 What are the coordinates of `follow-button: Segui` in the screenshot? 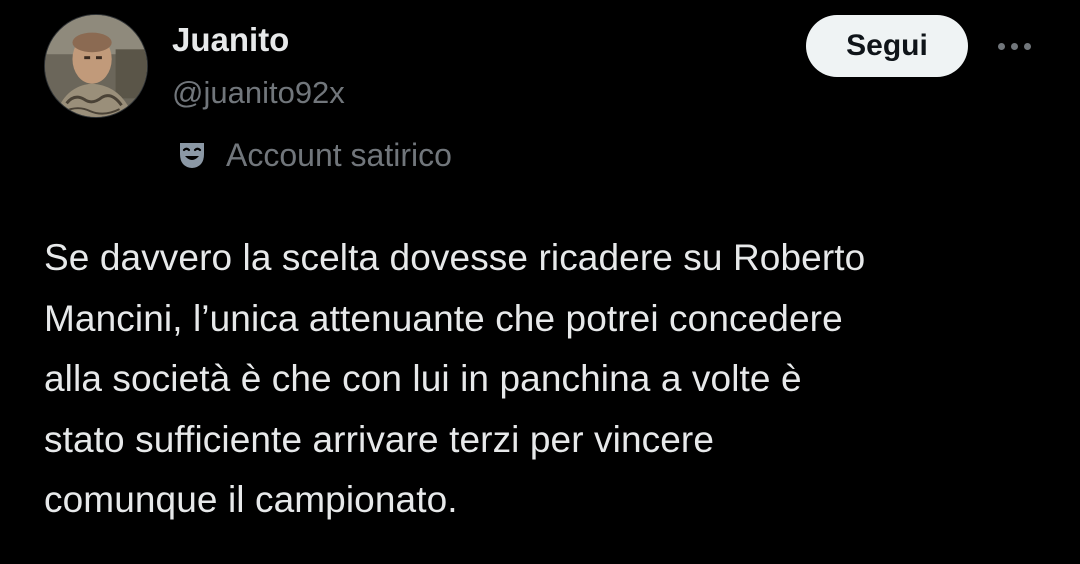 It's located at (887, 46).